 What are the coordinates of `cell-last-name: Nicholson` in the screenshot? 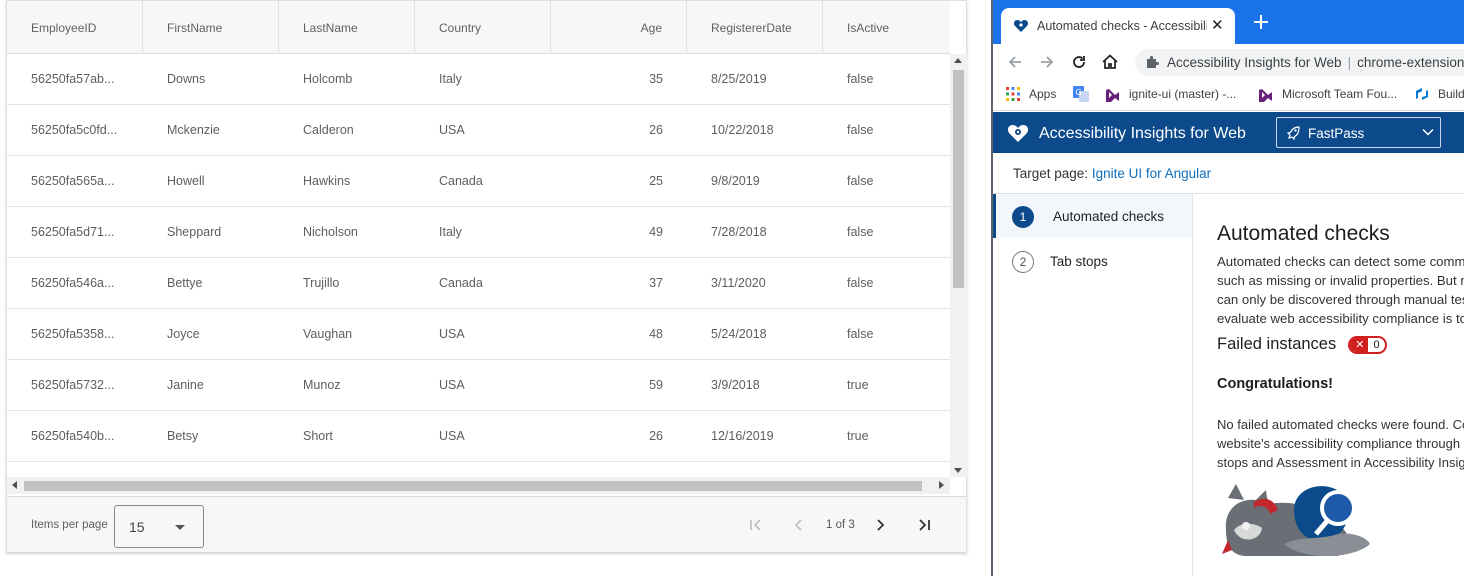 It's located at (347, 232).